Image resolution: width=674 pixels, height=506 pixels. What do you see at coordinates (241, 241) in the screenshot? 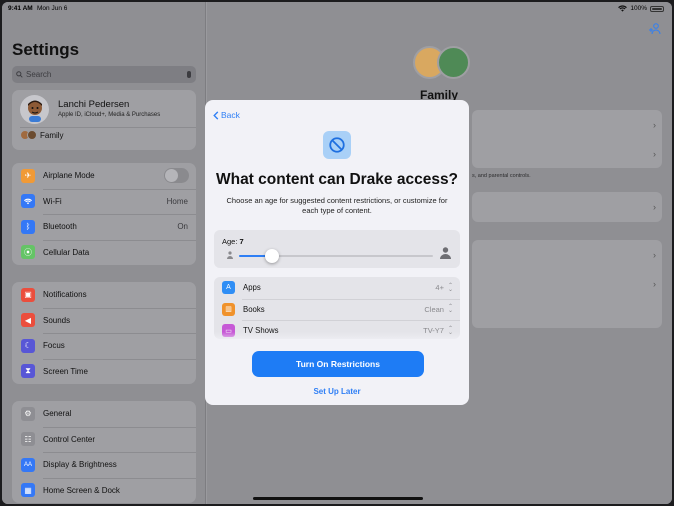
I see `age-value: 7` at bounding box center [241, 241].